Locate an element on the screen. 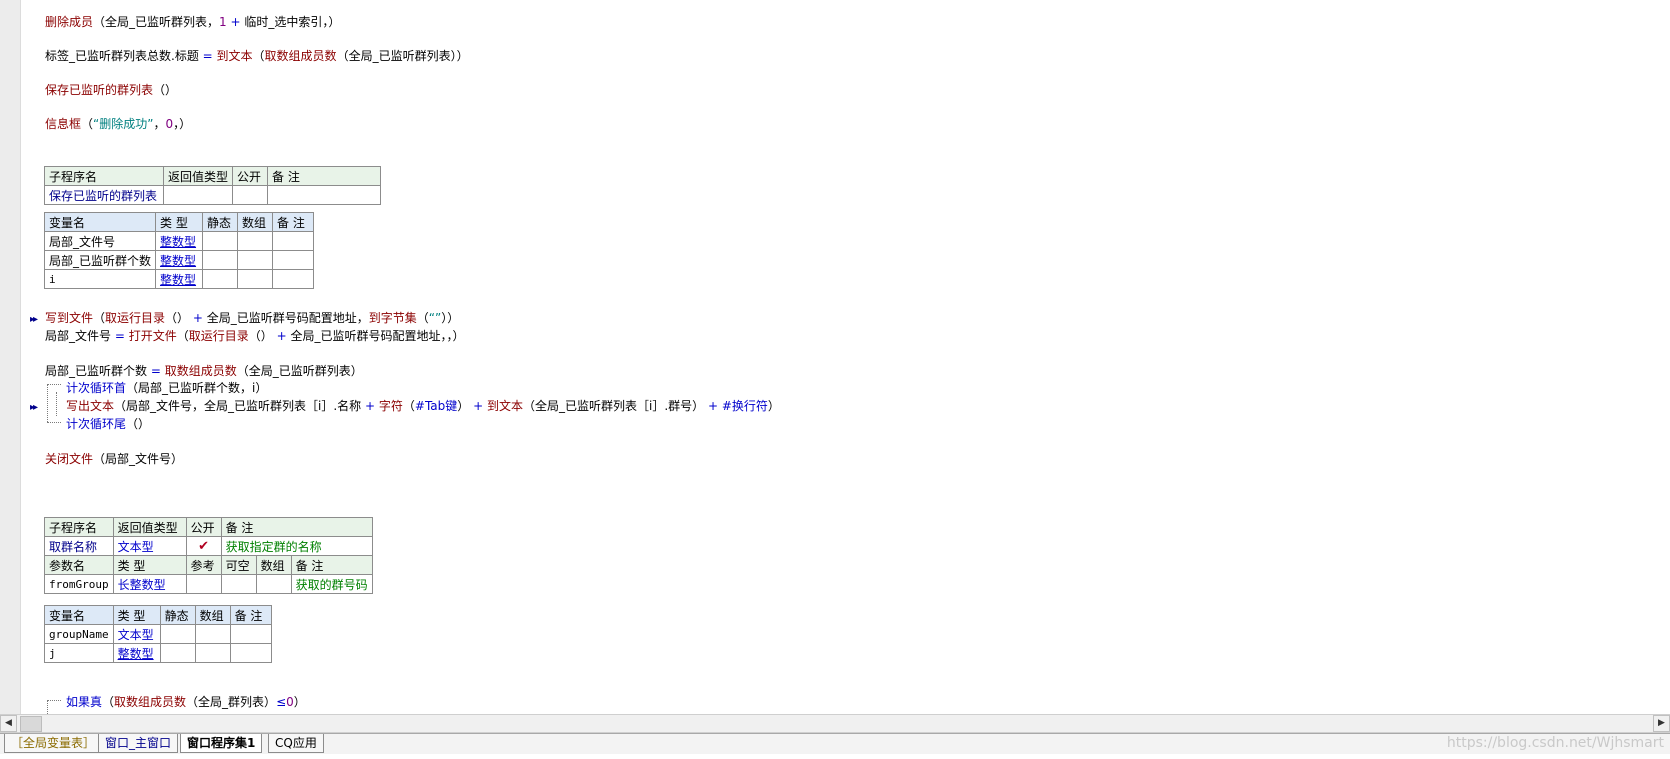 This screenshot has width=1670, height=759. var-name-cell: 局部_已监听群个数 is located at coordinates (100, 260).